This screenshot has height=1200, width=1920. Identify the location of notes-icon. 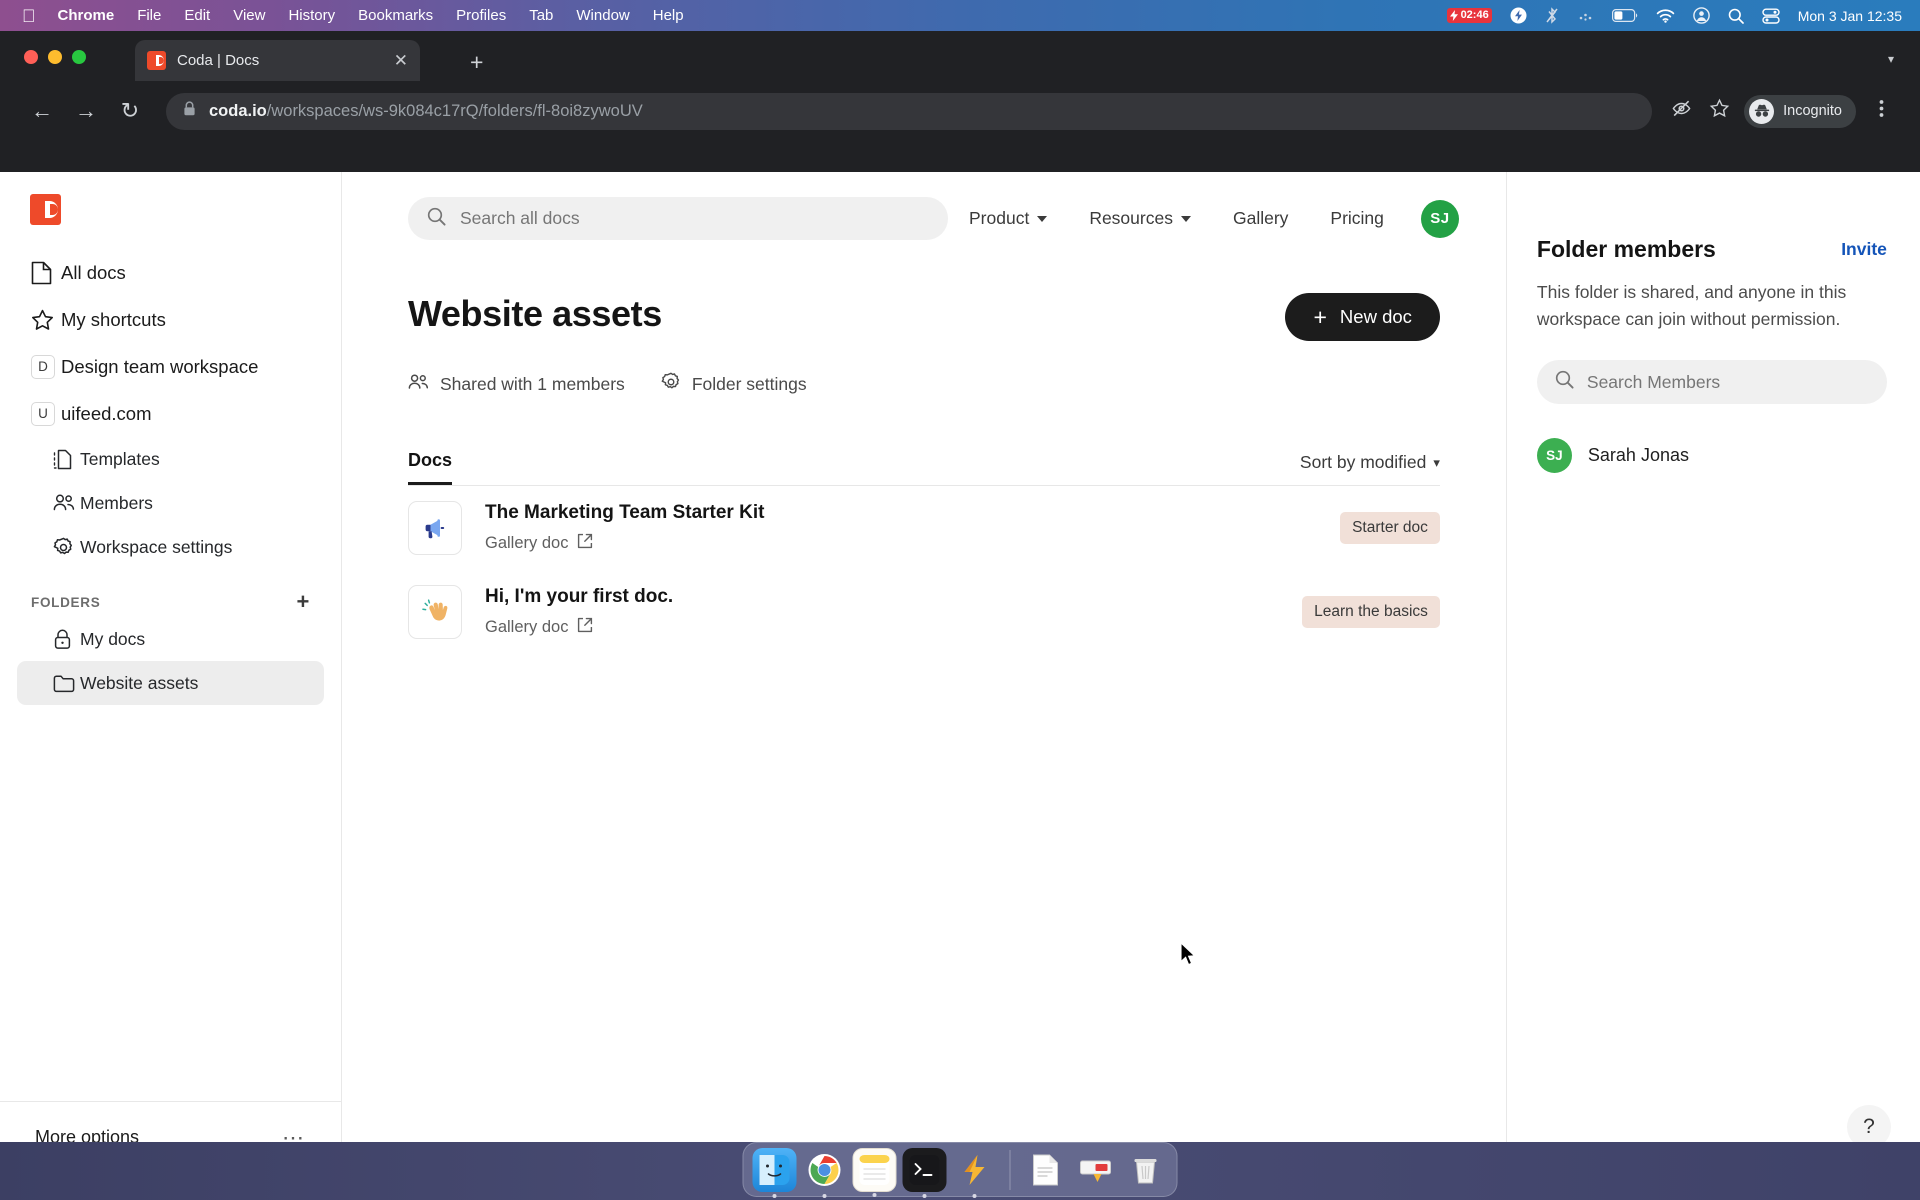
(874, 1172).